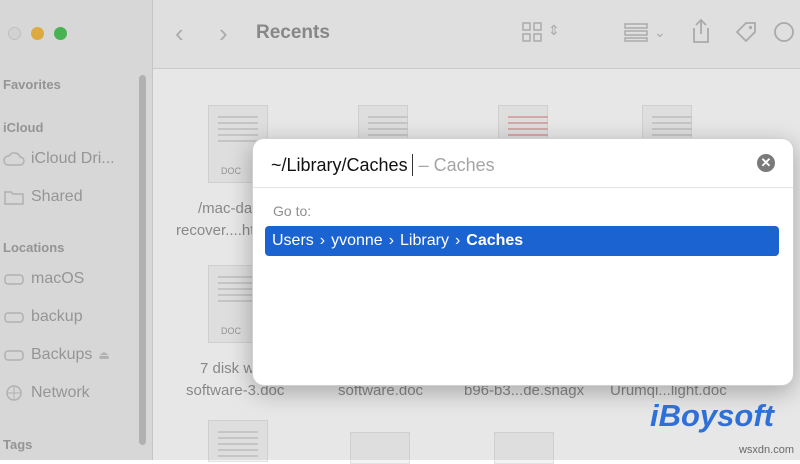 Image resolution: width=800 pixels, height=464 pixels. What do you see at coordinates (292, 211) in the screenshot?
I see `go-to-label: Go to:` at bounding box center [292, 211].